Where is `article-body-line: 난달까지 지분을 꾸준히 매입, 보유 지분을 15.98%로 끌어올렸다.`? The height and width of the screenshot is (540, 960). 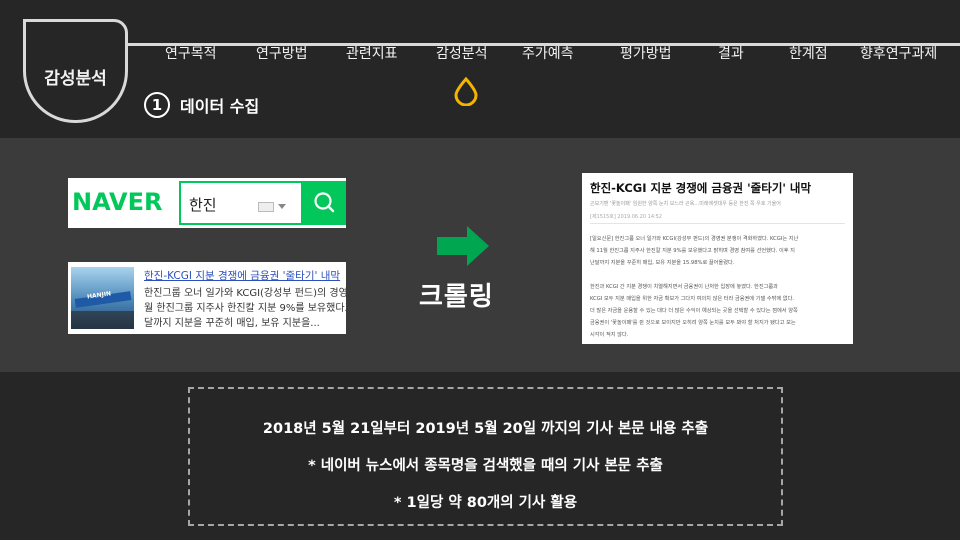
article-body-line: 난달까지 지분을 꾸준히 매입, 보유 지분을 15.98%로 끌어올렸다. is located at coordinates (662, 263).